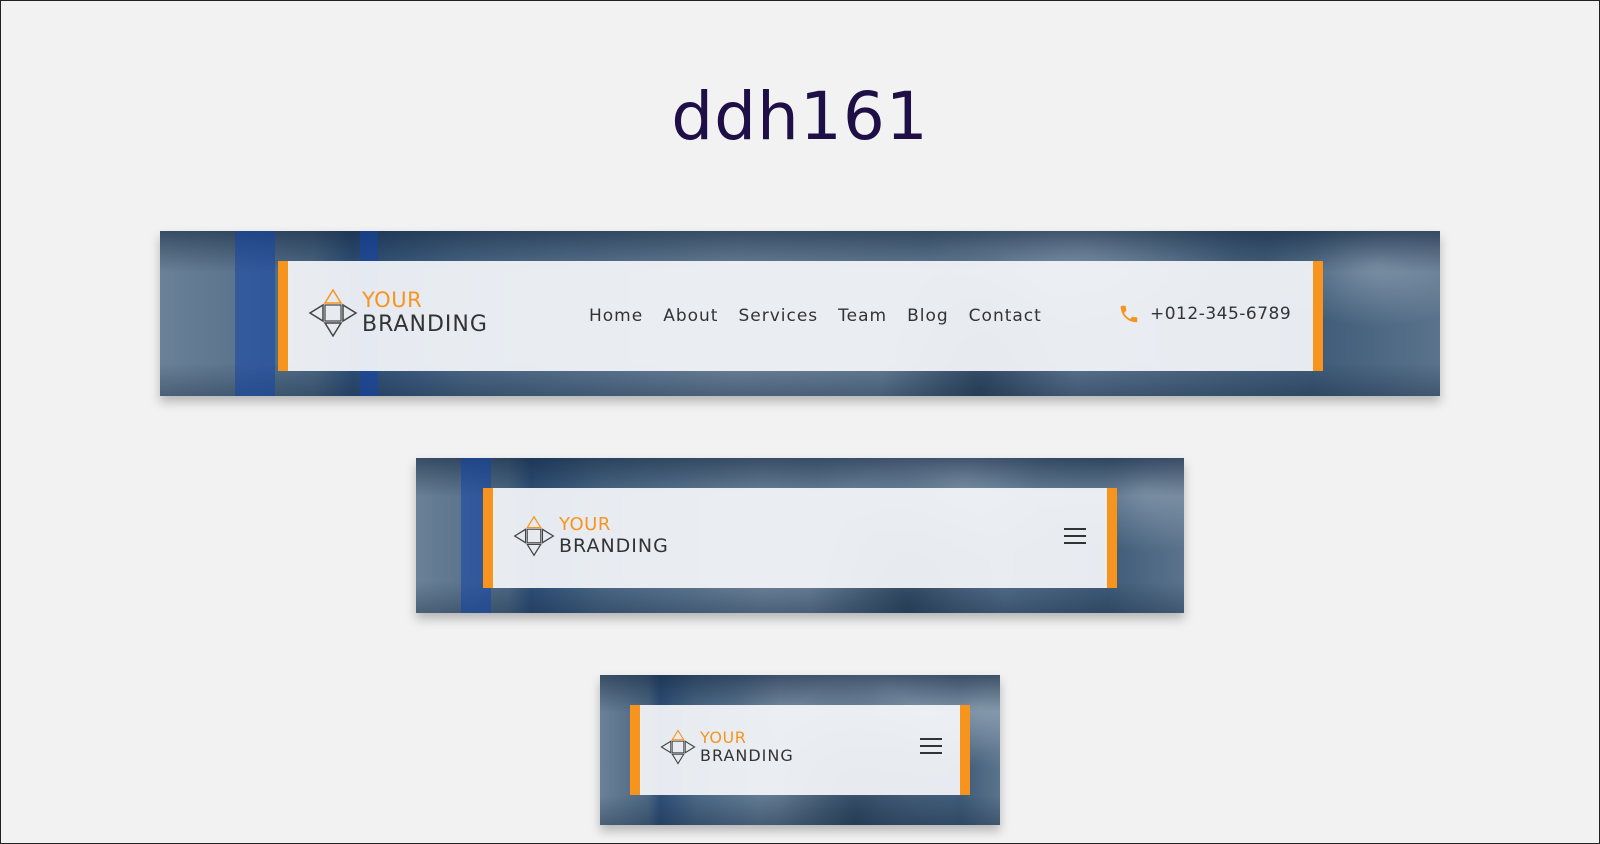 This screenshot has height=844, width=1600. What do you see at coordinates (690, 316) in the screenshot?
I see `nav-about: About` at bounding box center [690, 316].